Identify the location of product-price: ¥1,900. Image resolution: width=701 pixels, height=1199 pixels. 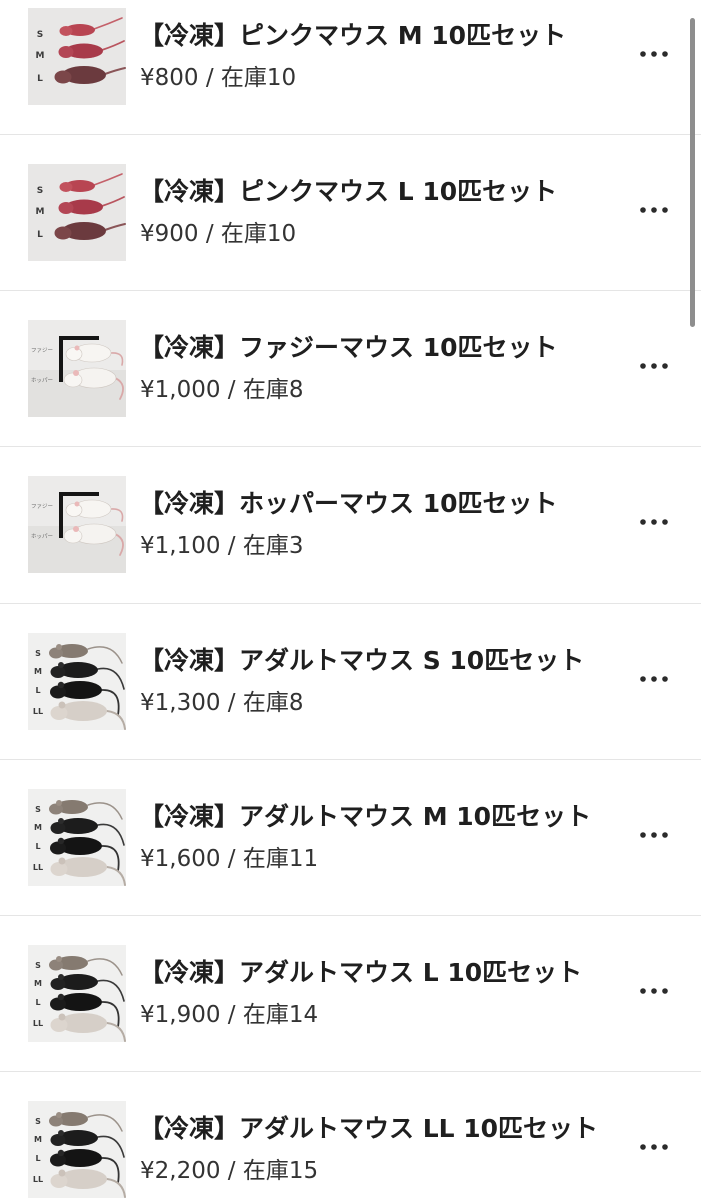
(180, 1014).